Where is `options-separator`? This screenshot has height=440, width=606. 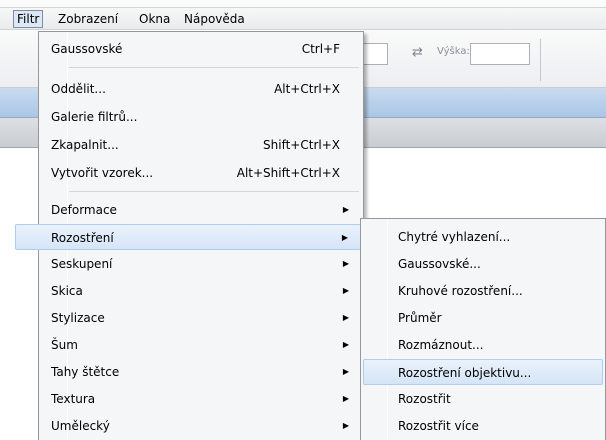 options-separator is located at coordinates (540, 60).